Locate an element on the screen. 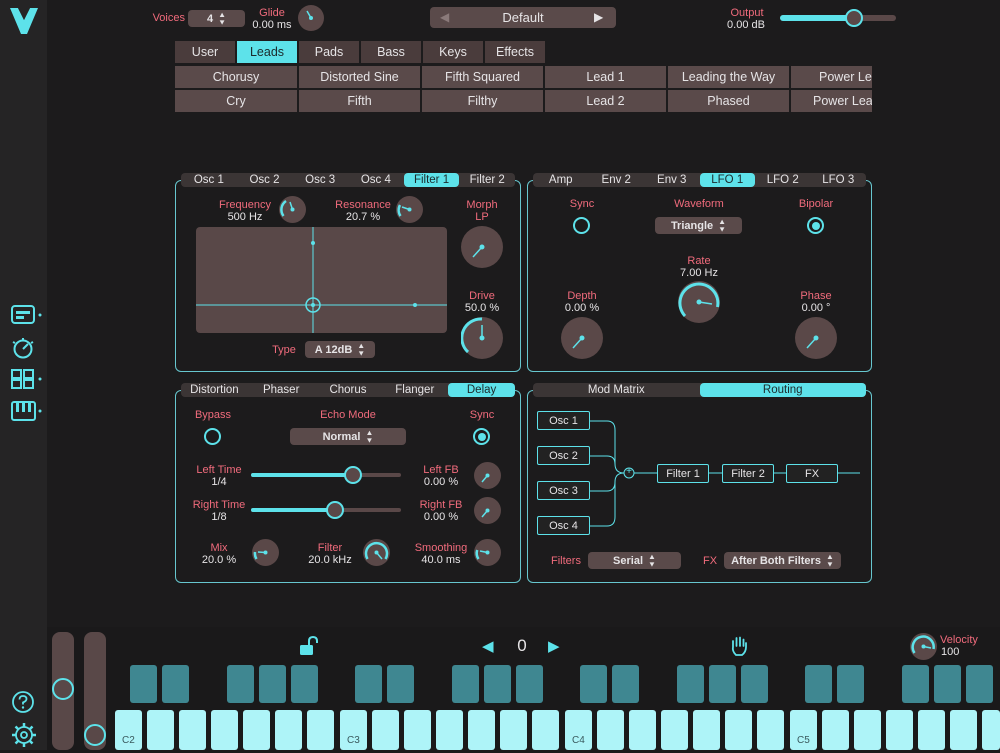 The image size is (1000, 753). rate-knob is located at coordinates (699, 302).